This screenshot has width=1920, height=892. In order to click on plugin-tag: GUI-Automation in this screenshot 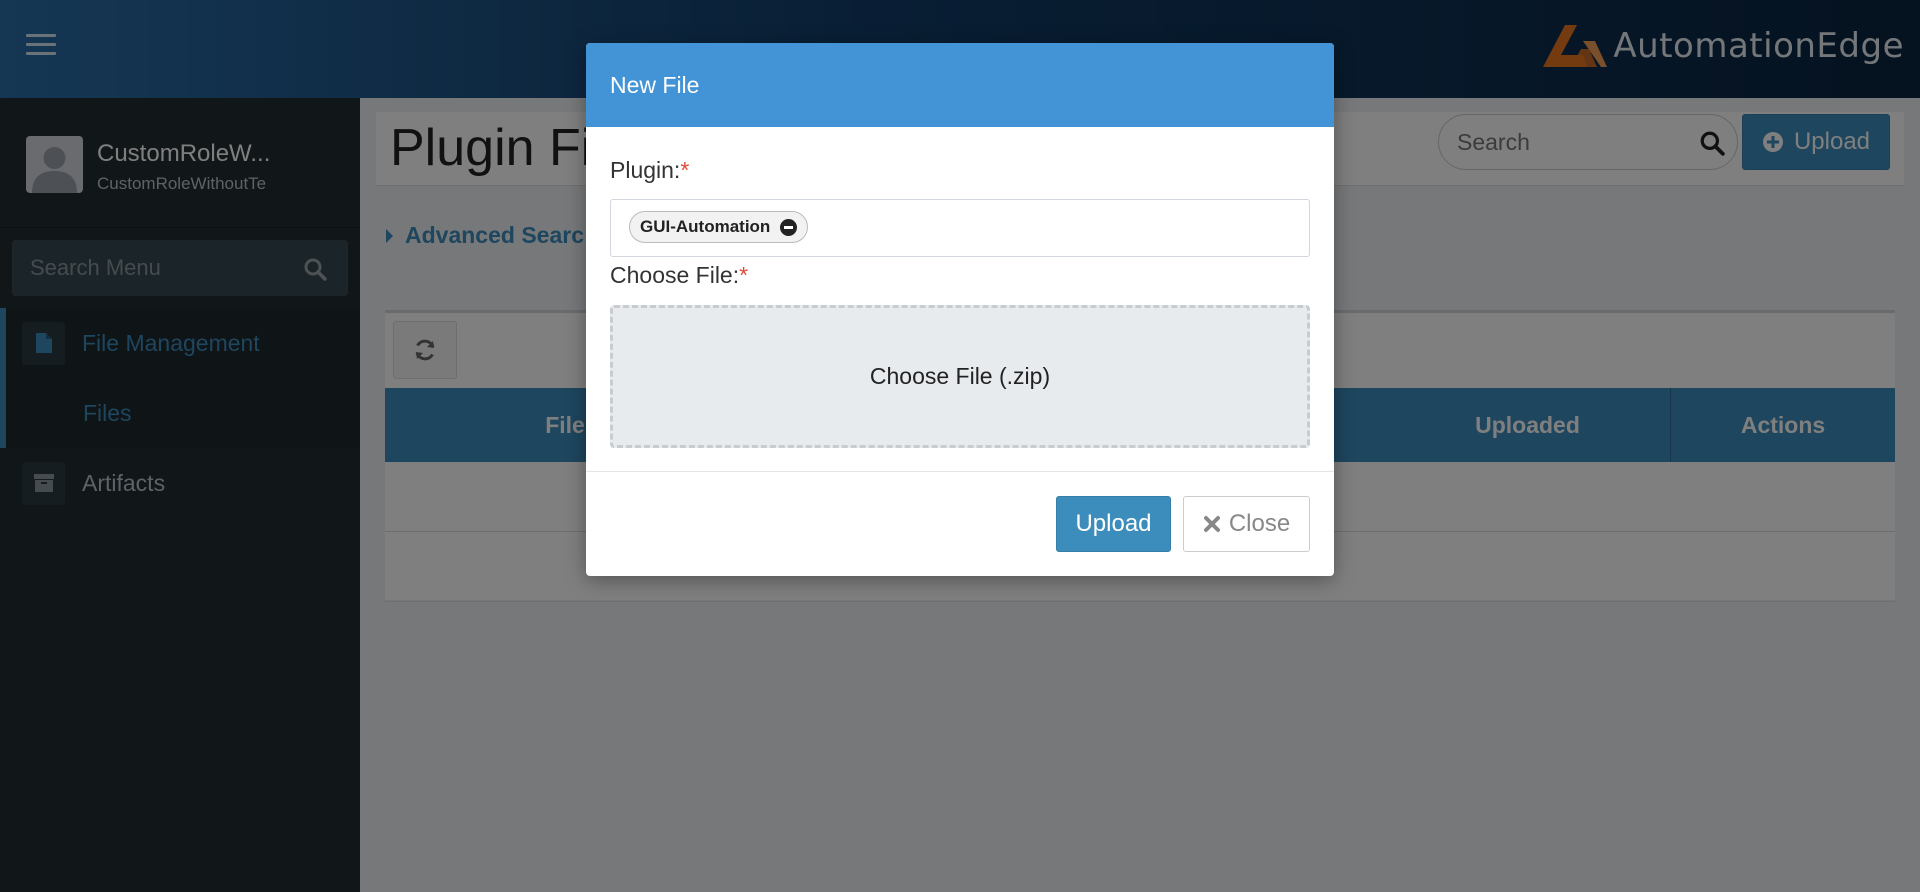, I will do `click(719, 227)`.